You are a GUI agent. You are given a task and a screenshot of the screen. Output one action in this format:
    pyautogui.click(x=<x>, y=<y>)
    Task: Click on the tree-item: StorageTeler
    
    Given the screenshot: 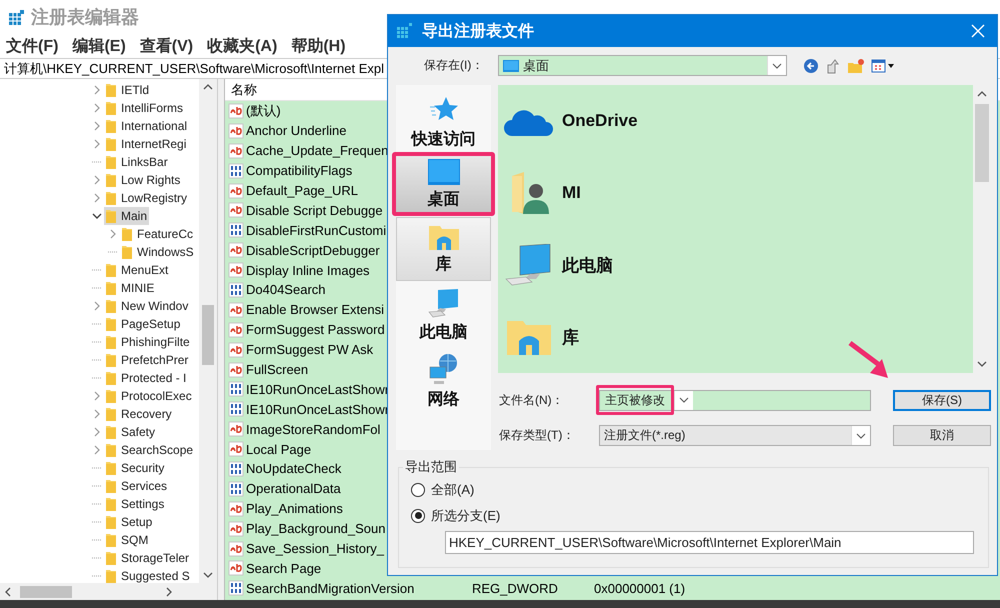 What is the action you would take?
    pyautogui.click(x=148, y=558)
    